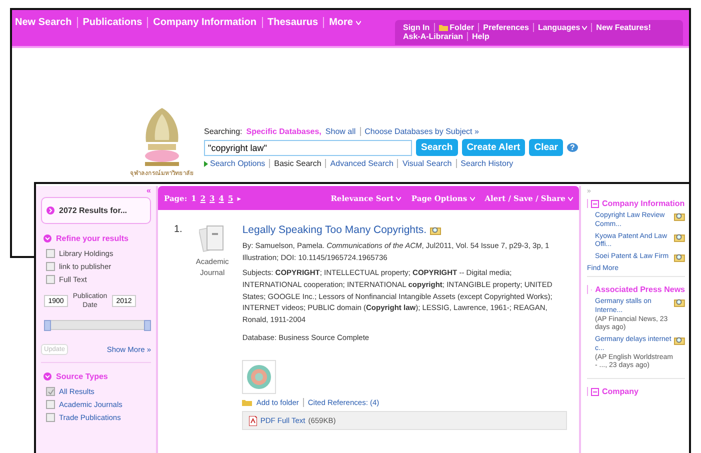  What do you see at coordinates (50, 210) in the screenshot?
I see `arrow-circle-icon` at bounding box center [50, 210].